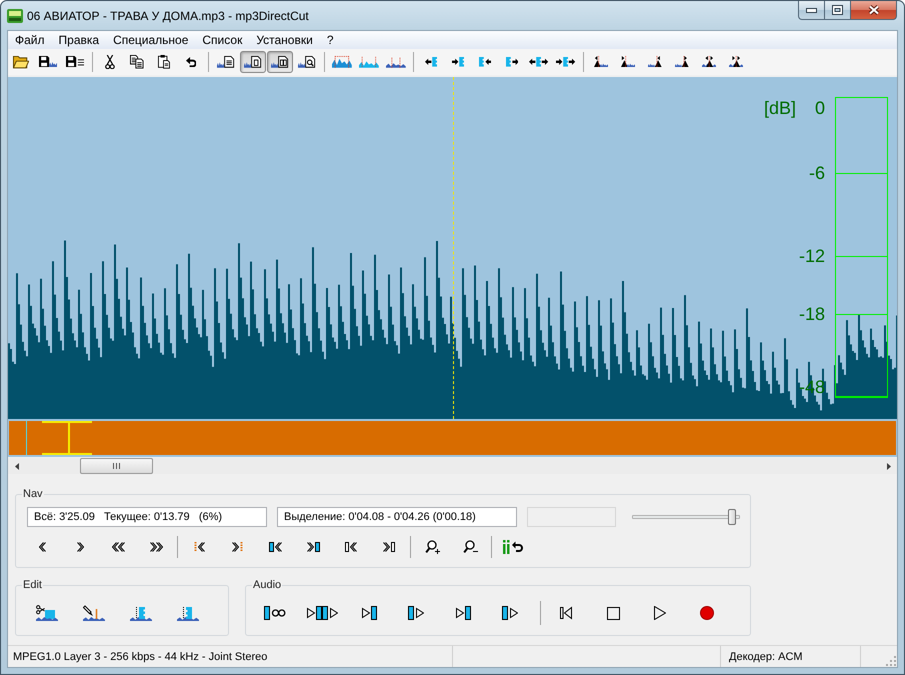 The image size is (905, 675). Describe the element at coordinates (30, 40) in the screenshot. I see `menu-item: Файл` at that location.